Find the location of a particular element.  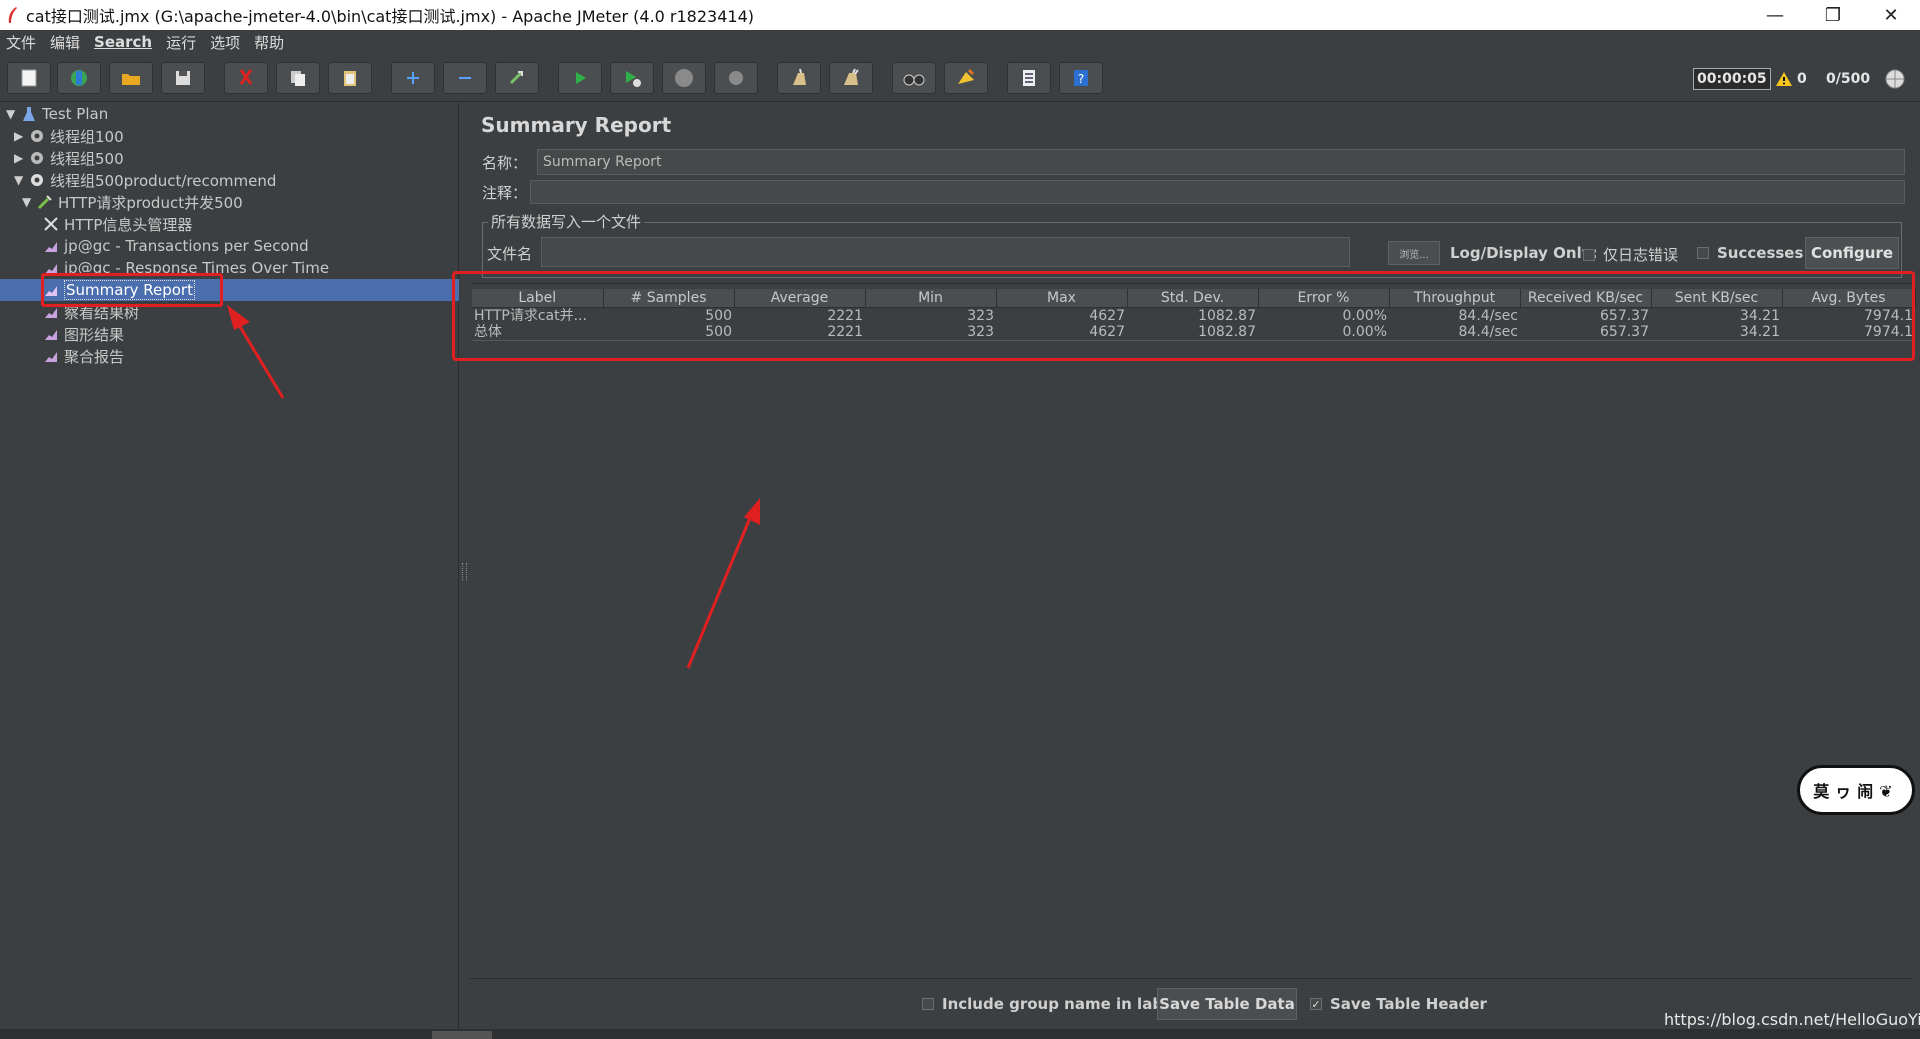

shutdown-icon is located at coordinates (736, 78).